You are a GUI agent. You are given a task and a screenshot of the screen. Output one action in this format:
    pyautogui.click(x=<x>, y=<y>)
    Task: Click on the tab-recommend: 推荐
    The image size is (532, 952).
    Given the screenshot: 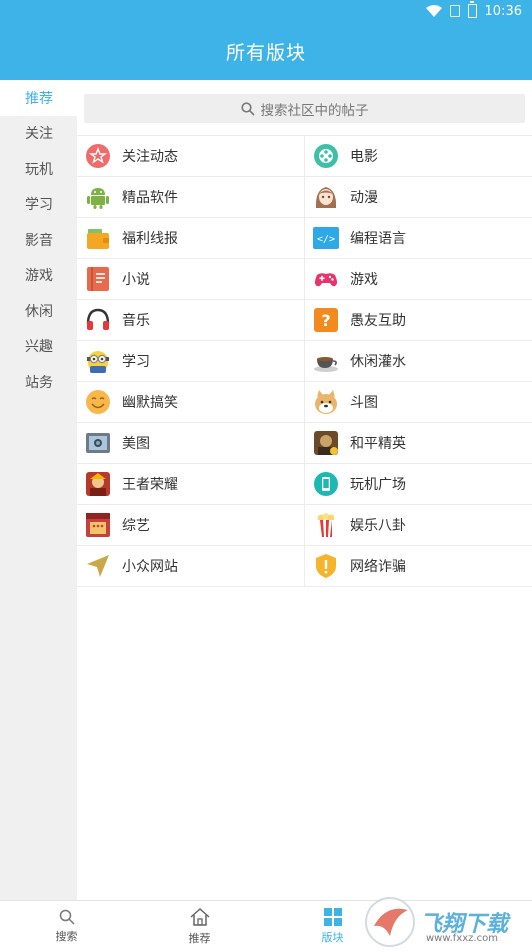 What is the action you would take?
    pyautogui.click(x=199, y=926)
    